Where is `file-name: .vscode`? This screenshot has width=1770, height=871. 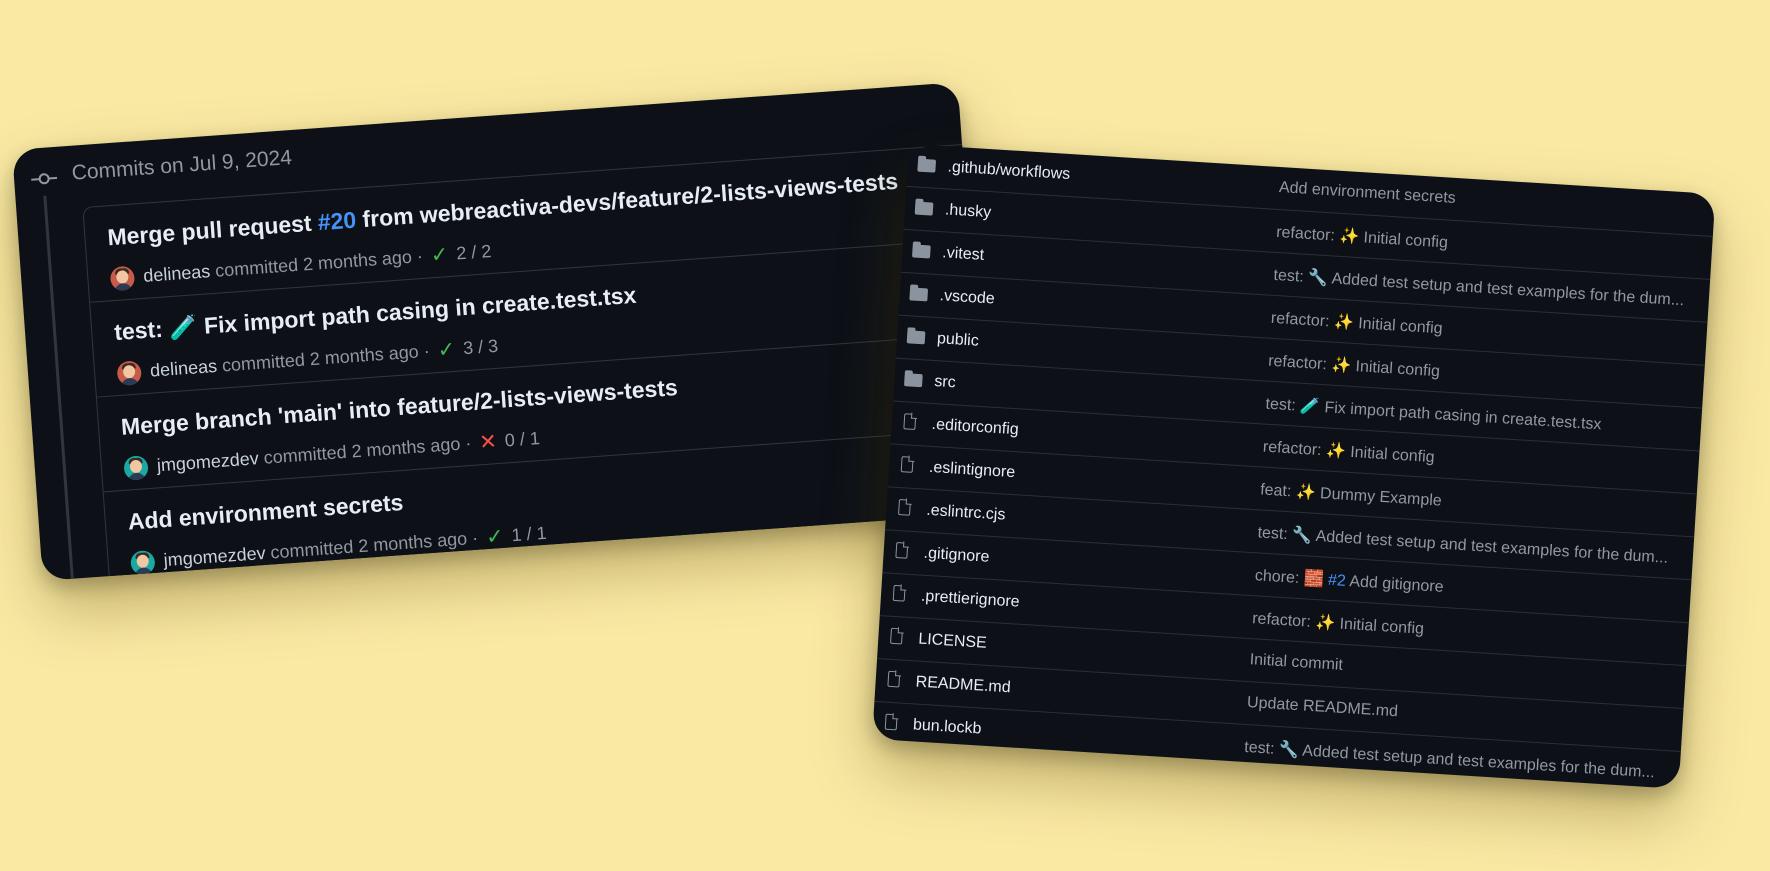
file-name: .vscode is located at coordinates (967, 297).